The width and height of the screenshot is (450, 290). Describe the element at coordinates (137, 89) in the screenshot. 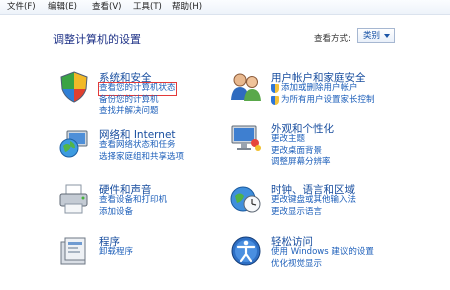

I see `link-view-computer-status: 查看您的计算机状态` at that location.